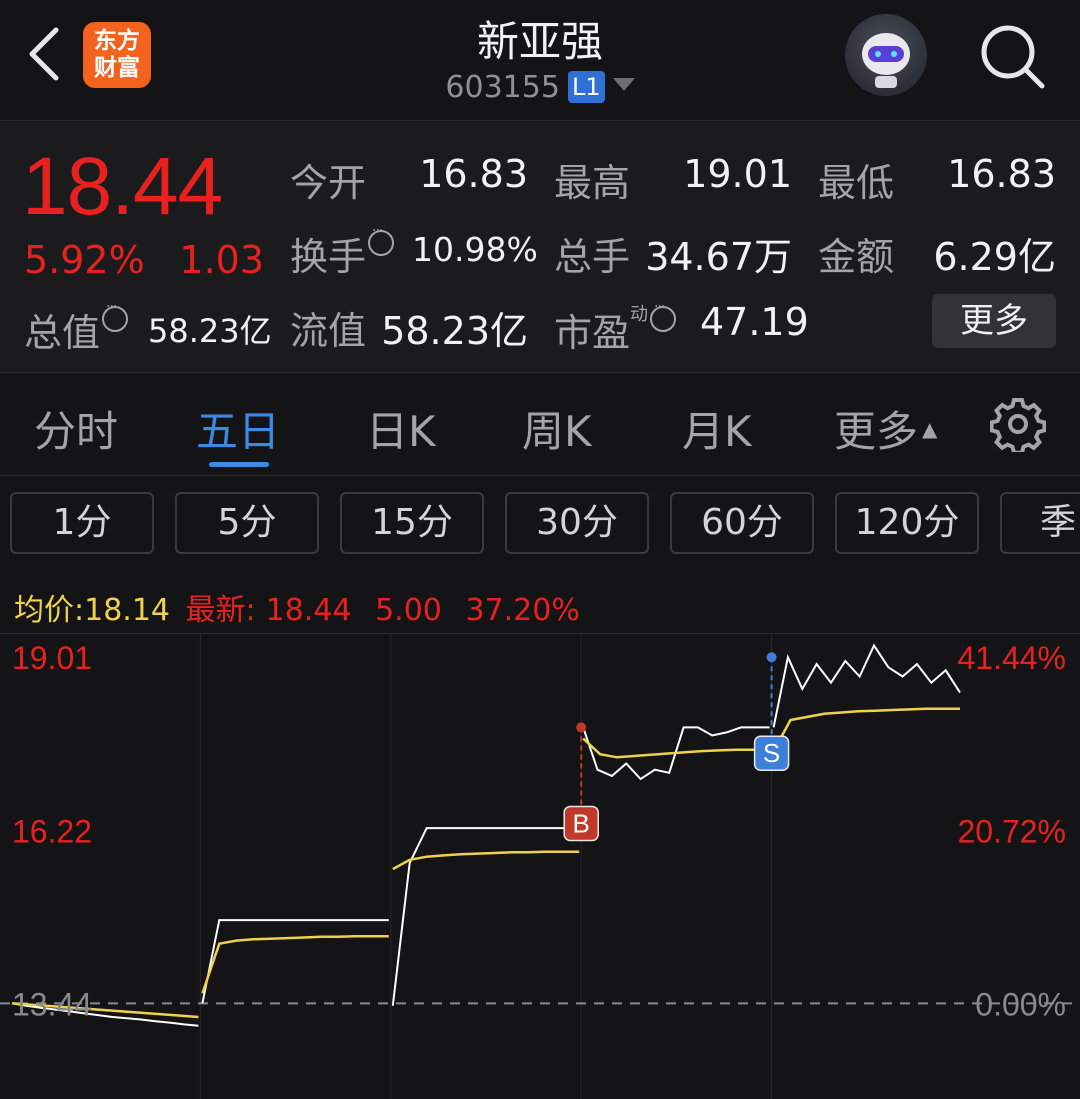 The height and width of the screenshot is (1099, 1080). I want to click on y-right-label: 20.72%, so click(1011, 832).